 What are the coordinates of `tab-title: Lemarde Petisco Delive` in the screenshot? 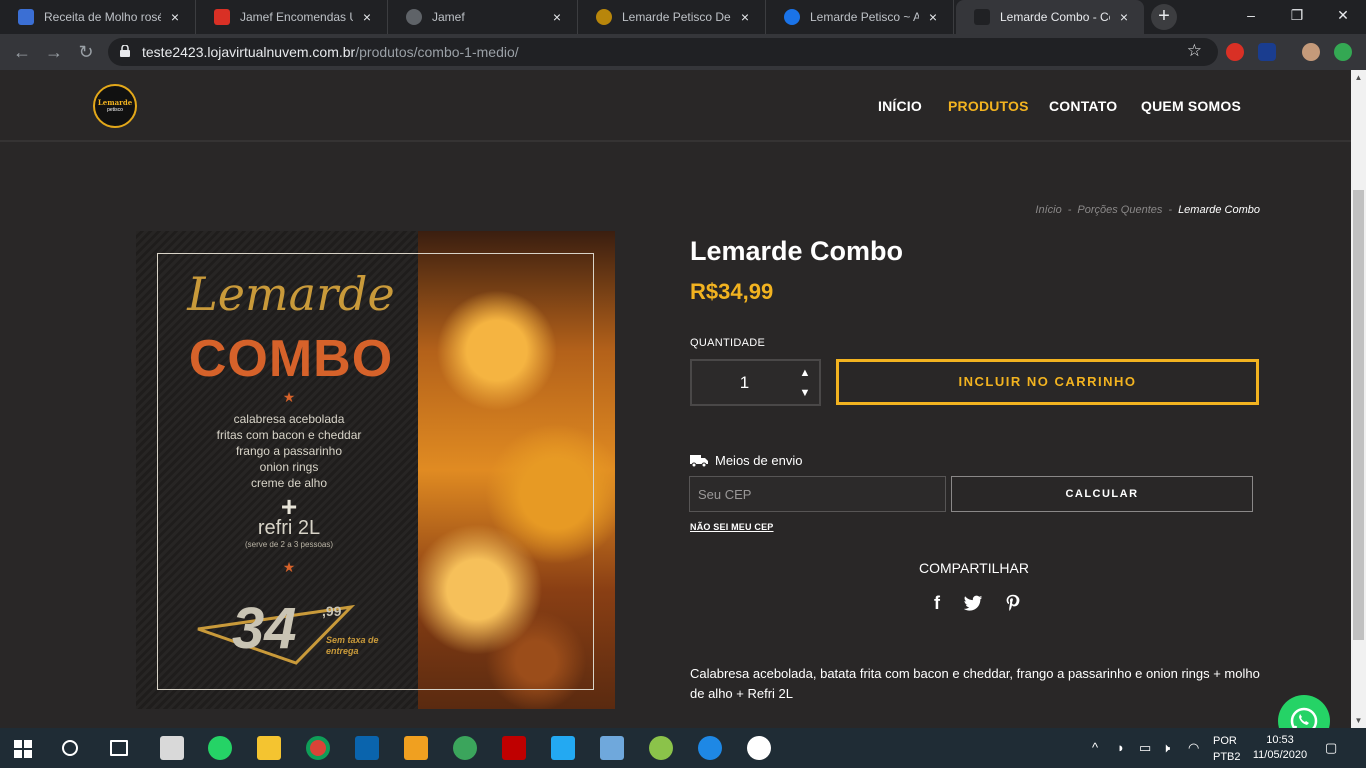 It's located at (676, 17).